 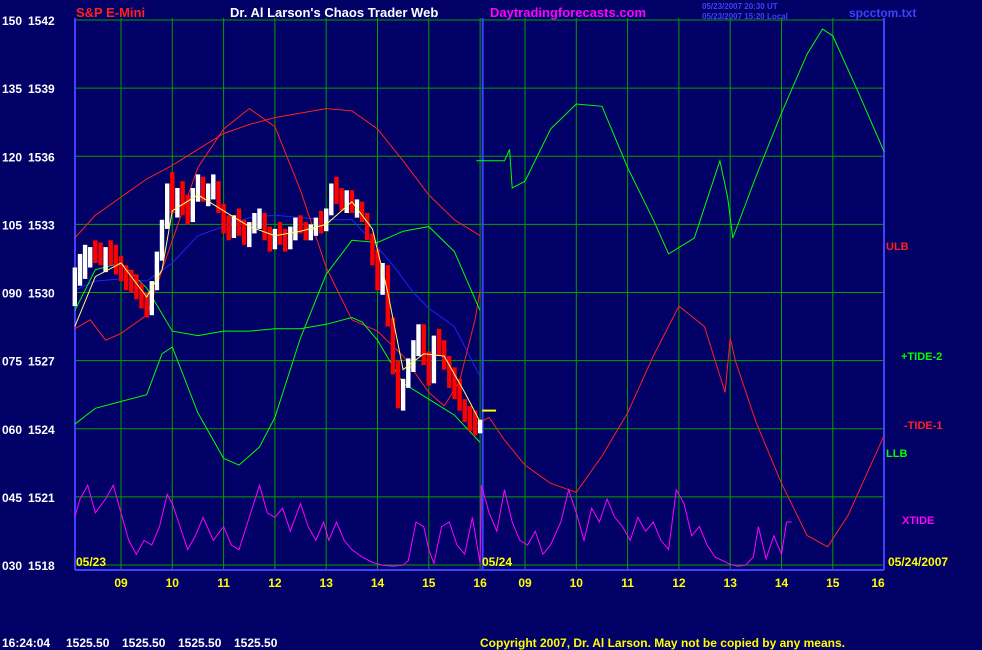 I want to click on chart-title: Dr. Al Larson's Chaos Trader Web, so click(x=334, y=12).